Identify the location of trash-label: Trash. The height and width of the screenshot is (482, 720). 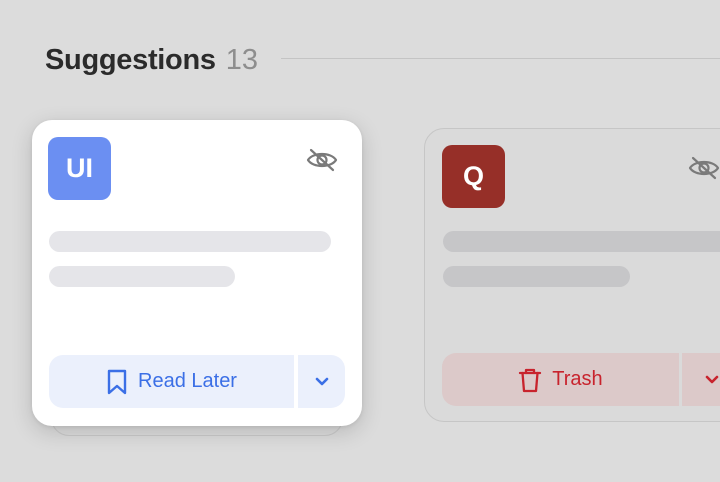
(577, 379).